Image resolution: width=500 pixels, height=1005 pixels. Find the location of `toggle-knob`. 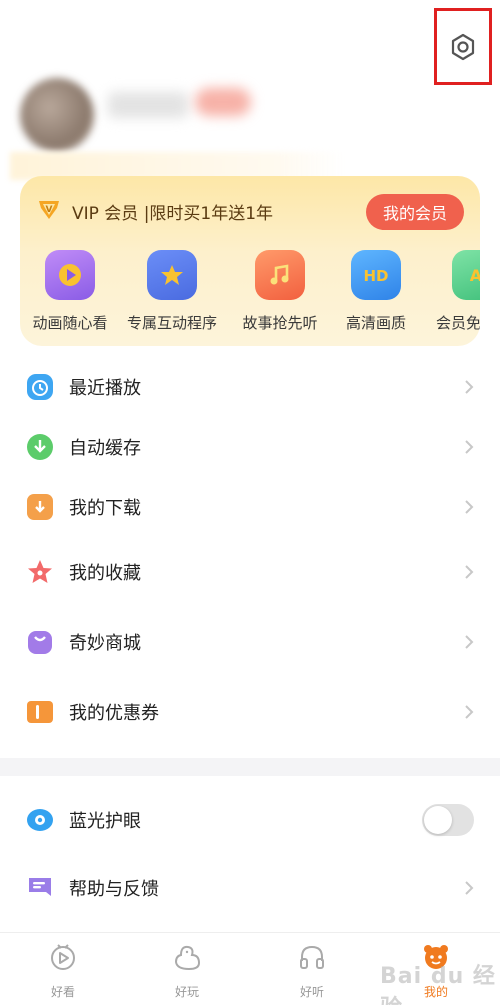

toggle-knob is located at coordinates (438, 820).